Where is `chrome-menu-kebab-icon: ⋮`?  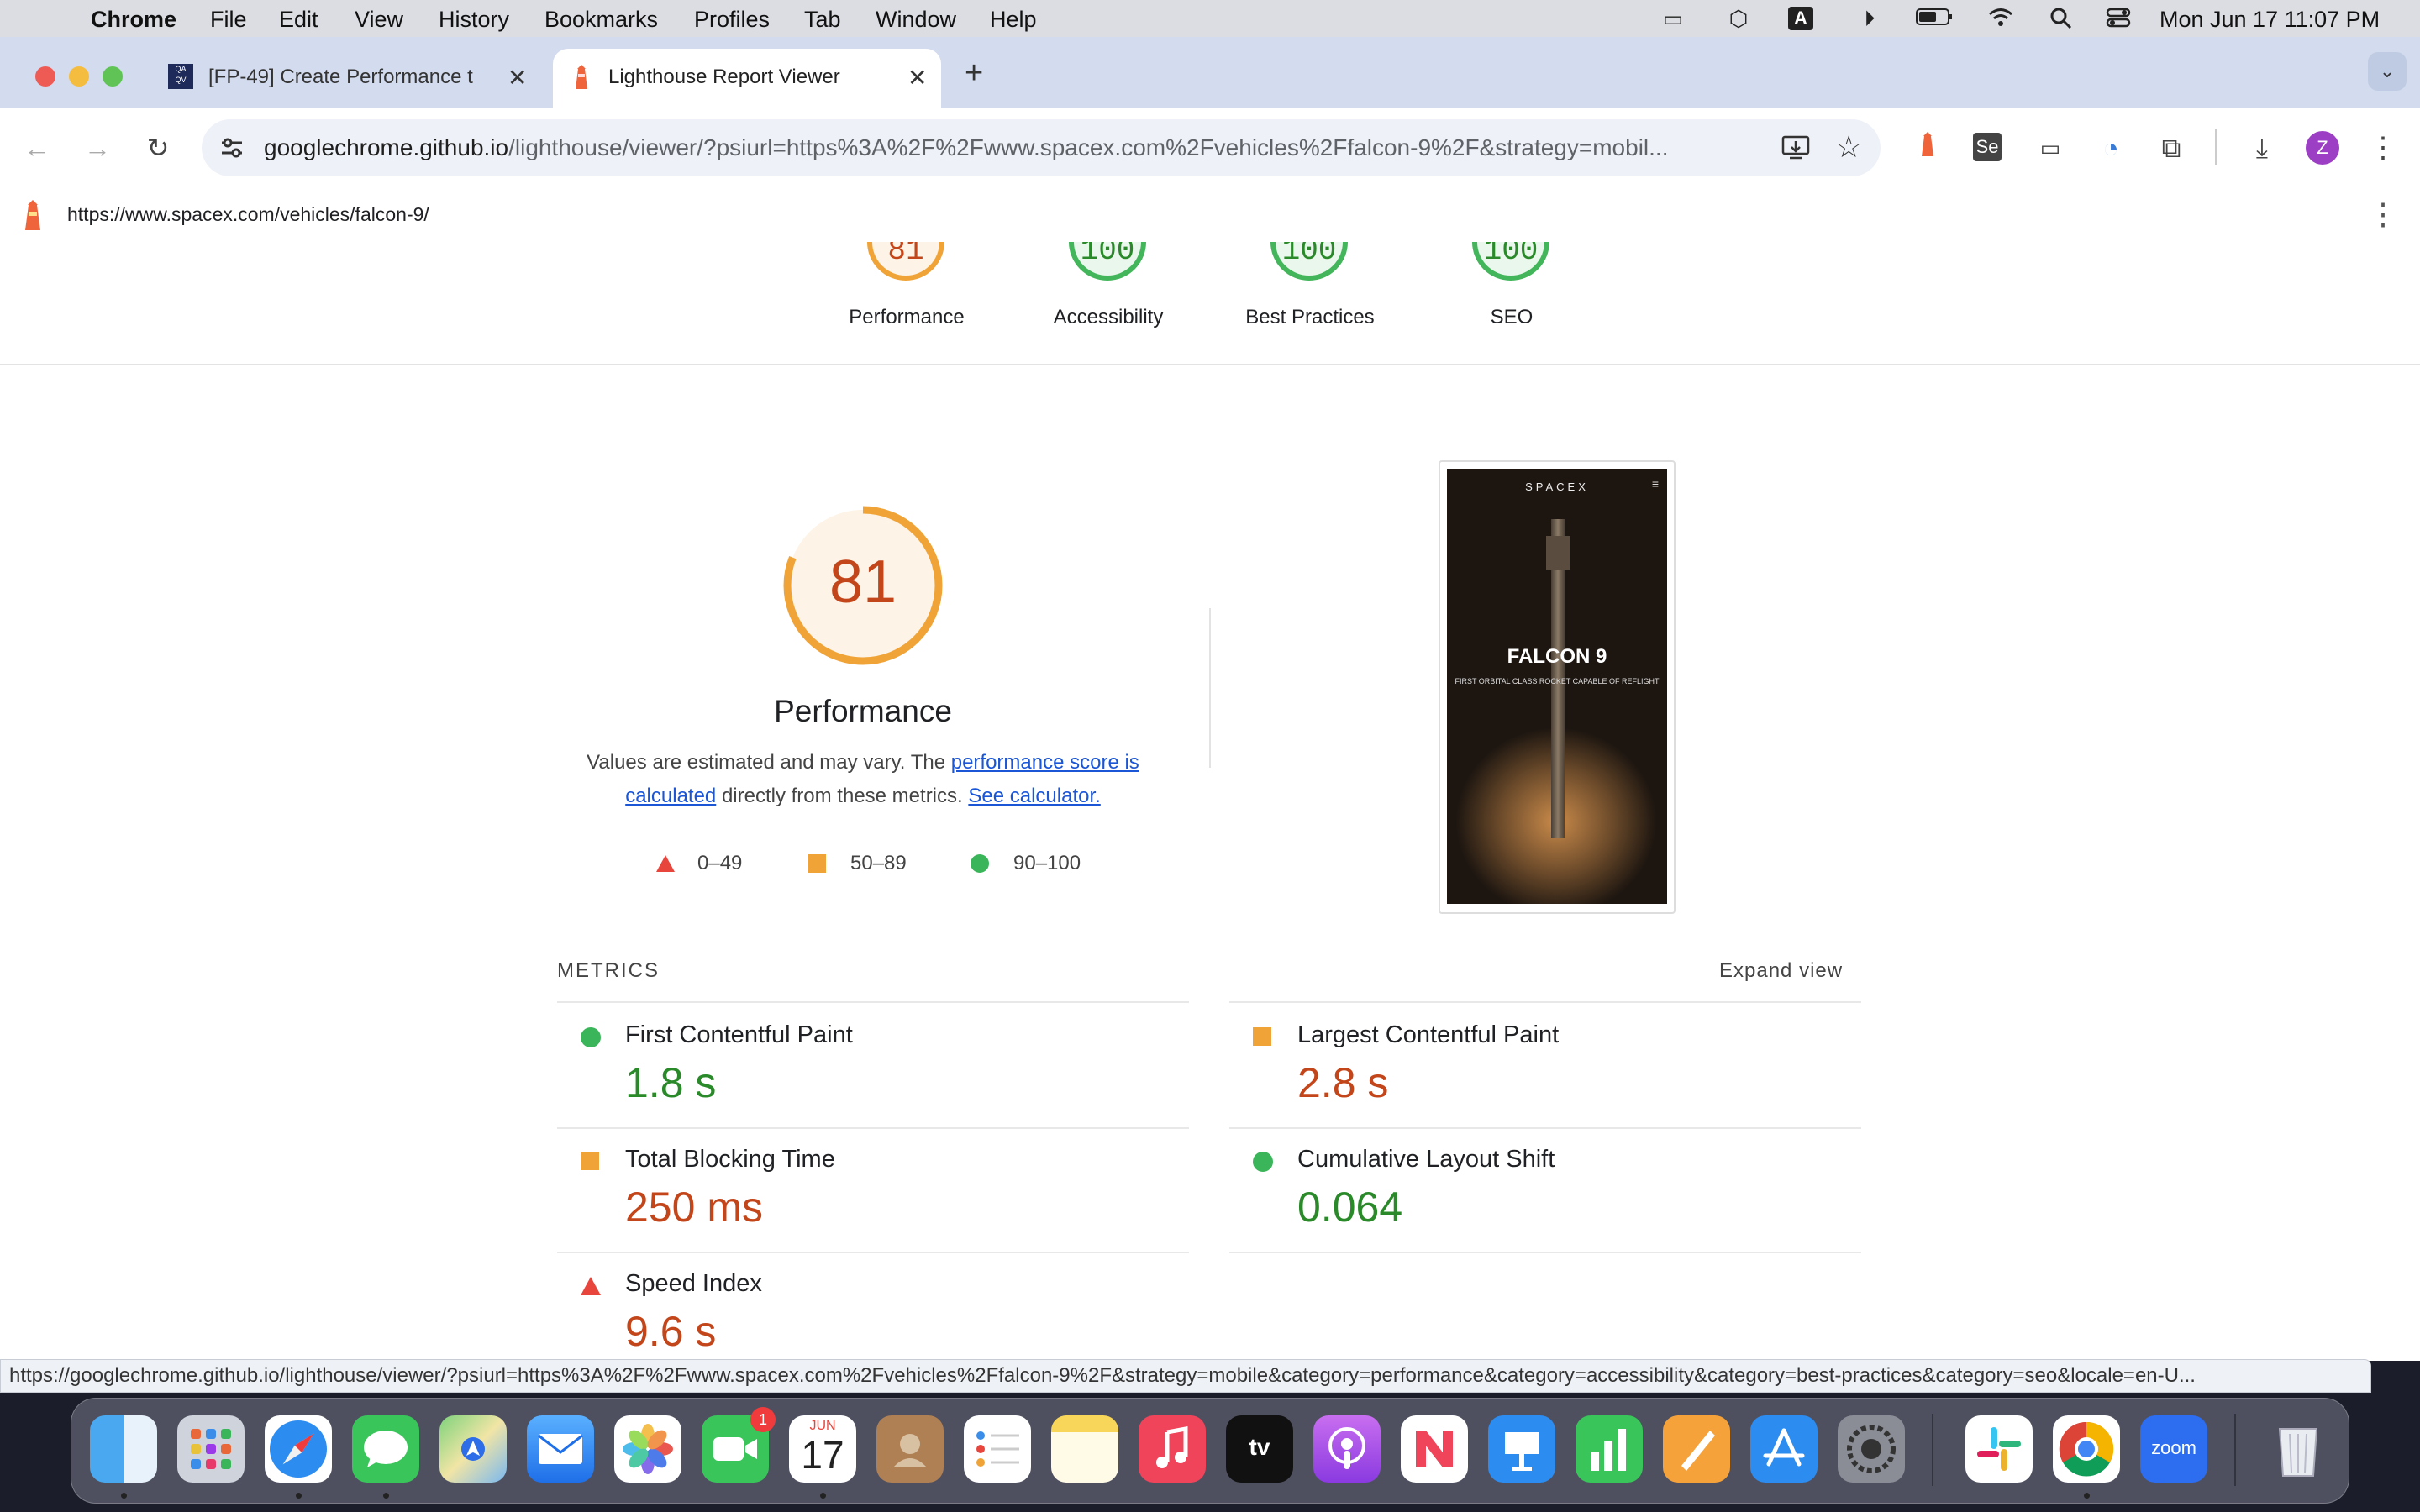
chrome-menu-kebab-icon: ⋮ is located at coordinates (2383, 148).